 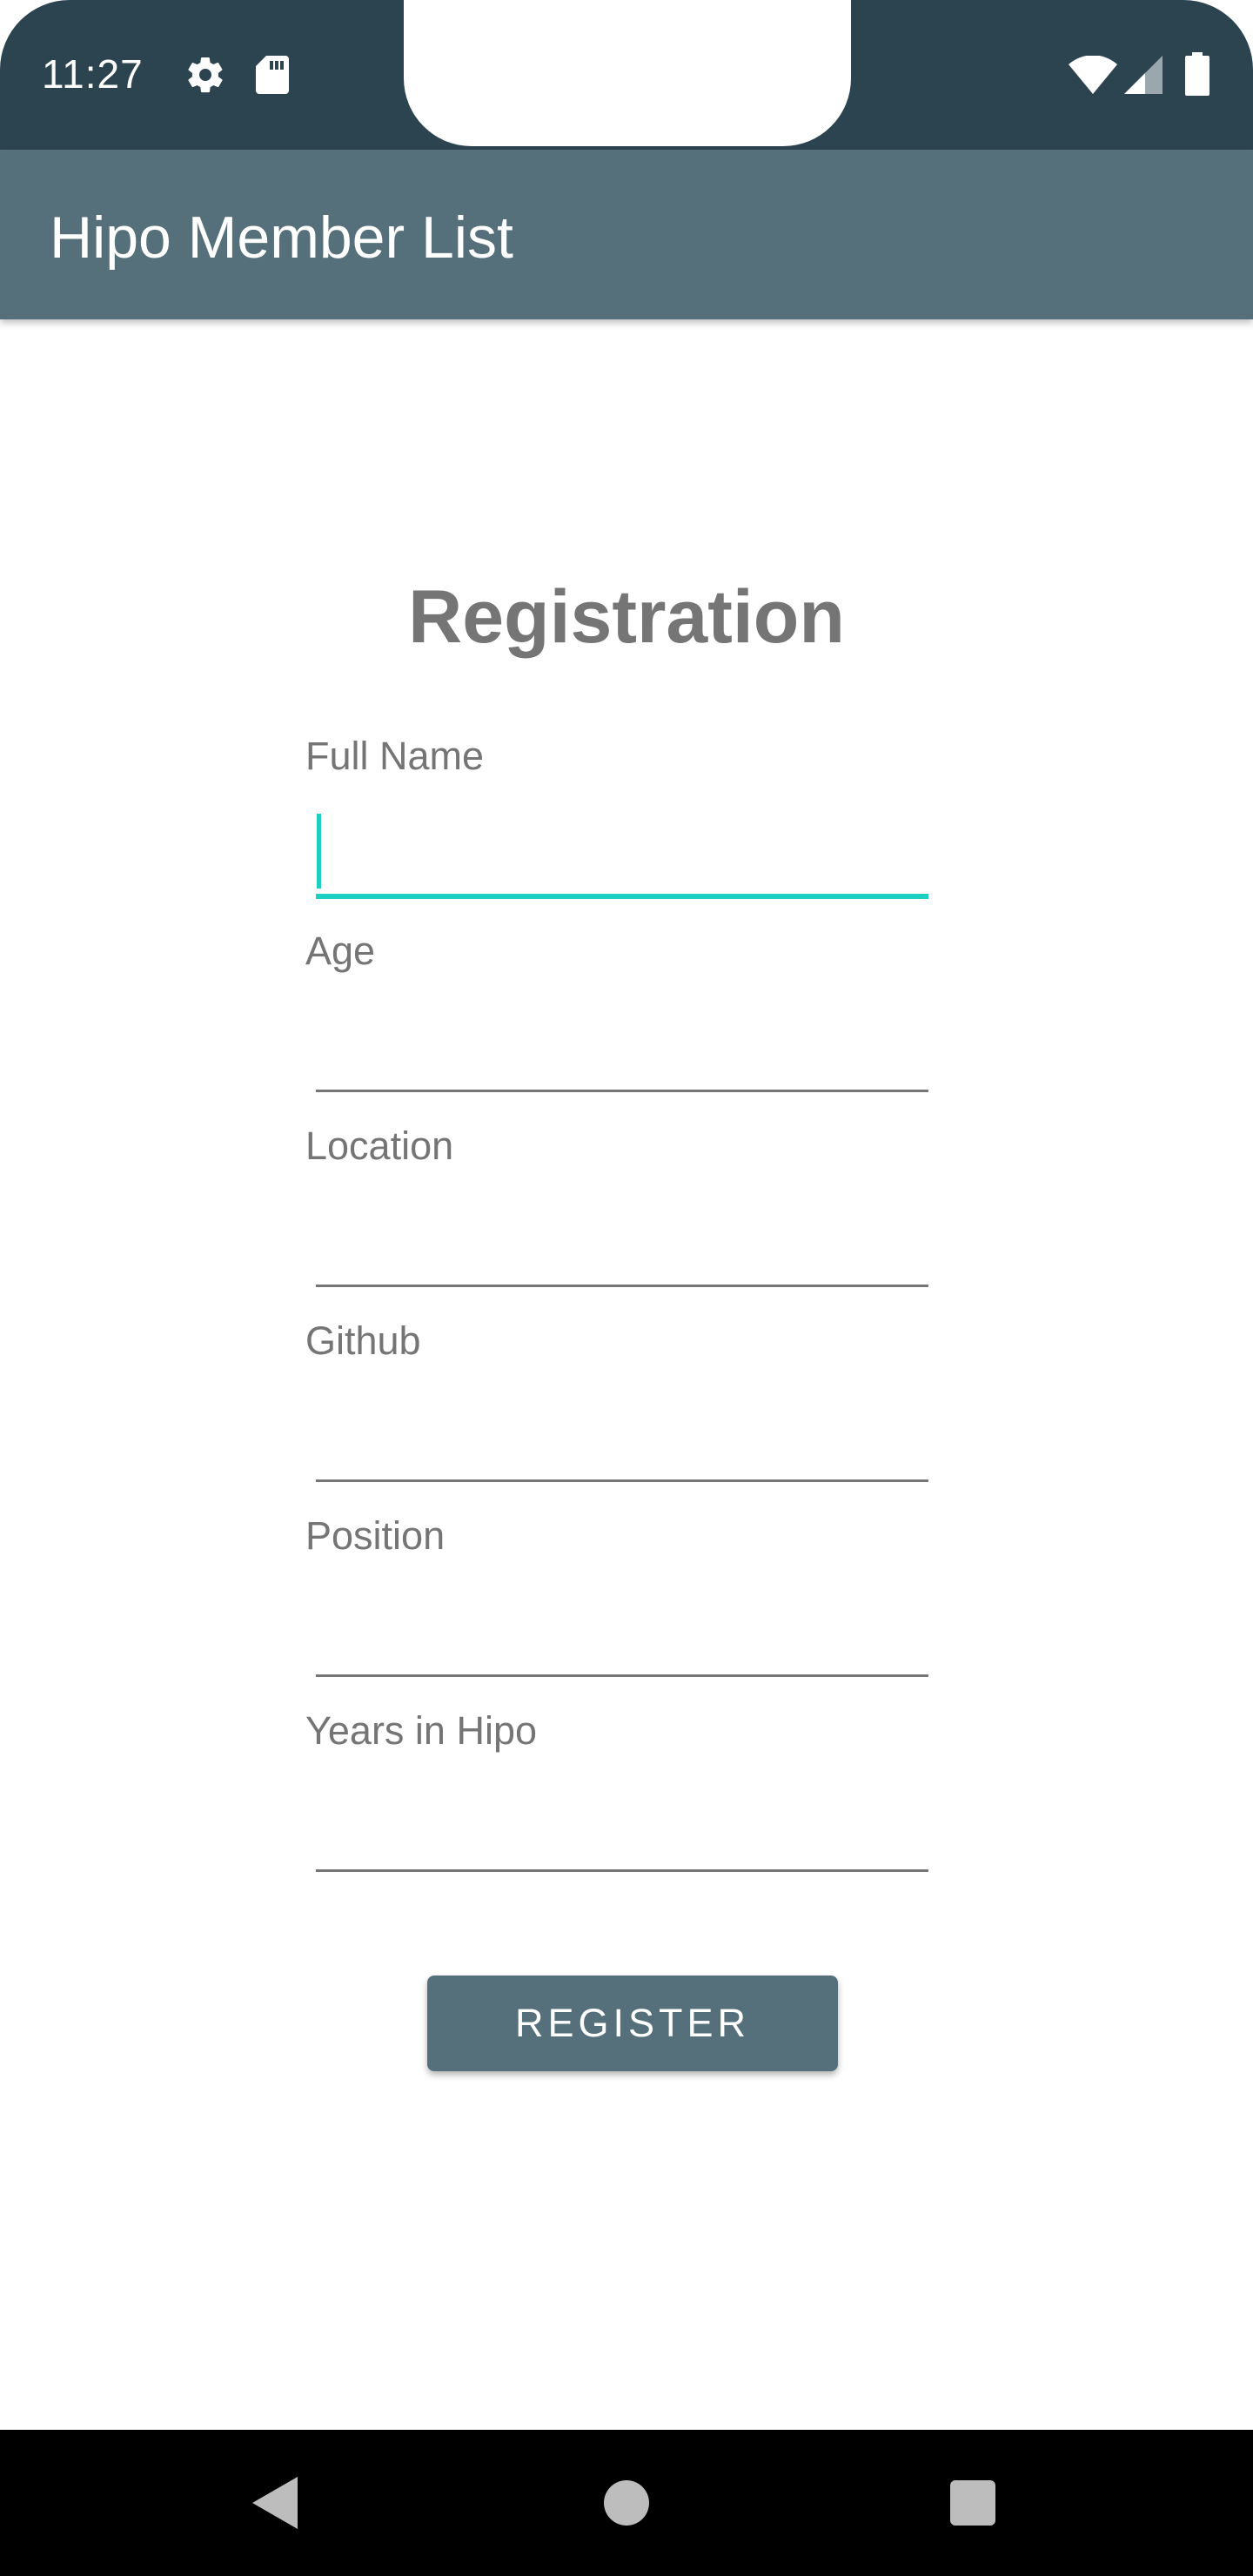 I want to click on navigation-bar, so click(x=626, y=2503).